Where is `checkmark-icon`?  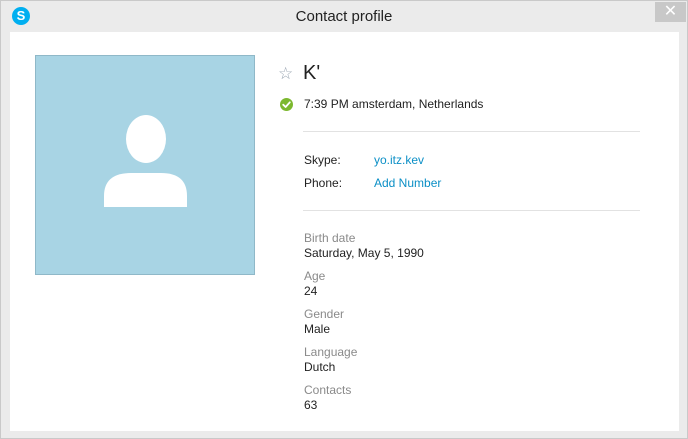
checkmark-icon is located at coordinates (286, 104).